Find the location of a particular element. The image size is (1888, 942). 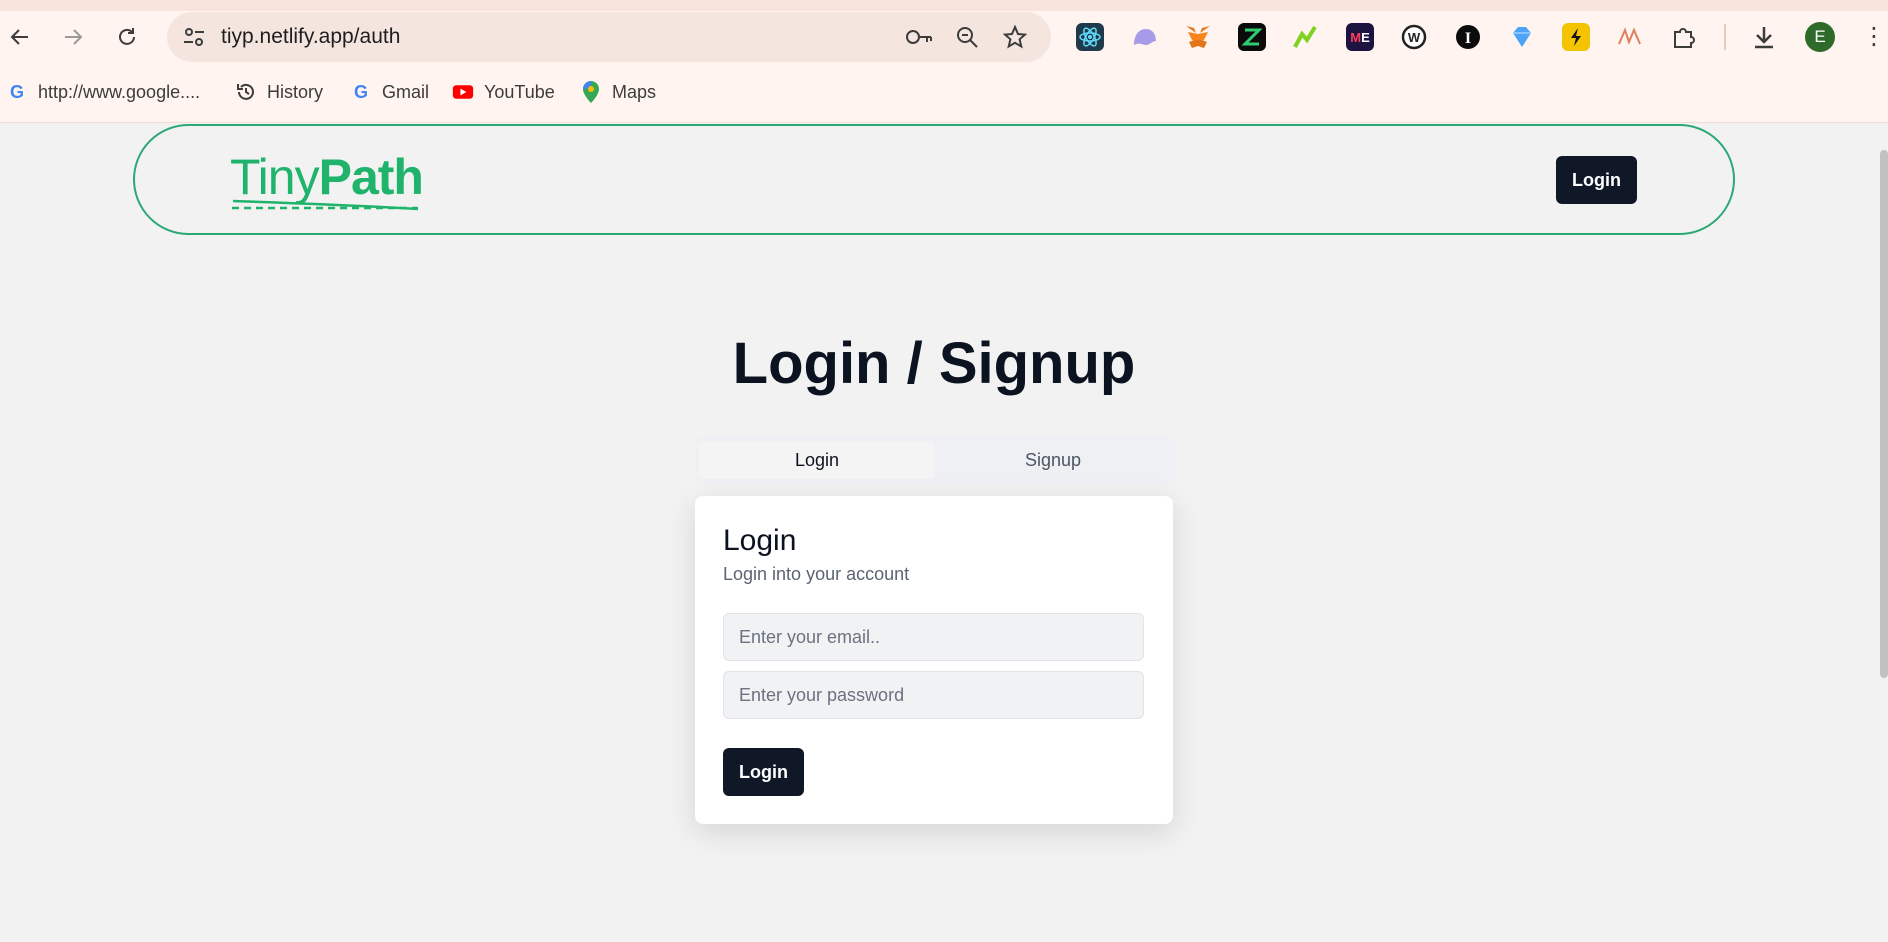

auth-tabs: Login Signup is located at coordinates (935, 460).